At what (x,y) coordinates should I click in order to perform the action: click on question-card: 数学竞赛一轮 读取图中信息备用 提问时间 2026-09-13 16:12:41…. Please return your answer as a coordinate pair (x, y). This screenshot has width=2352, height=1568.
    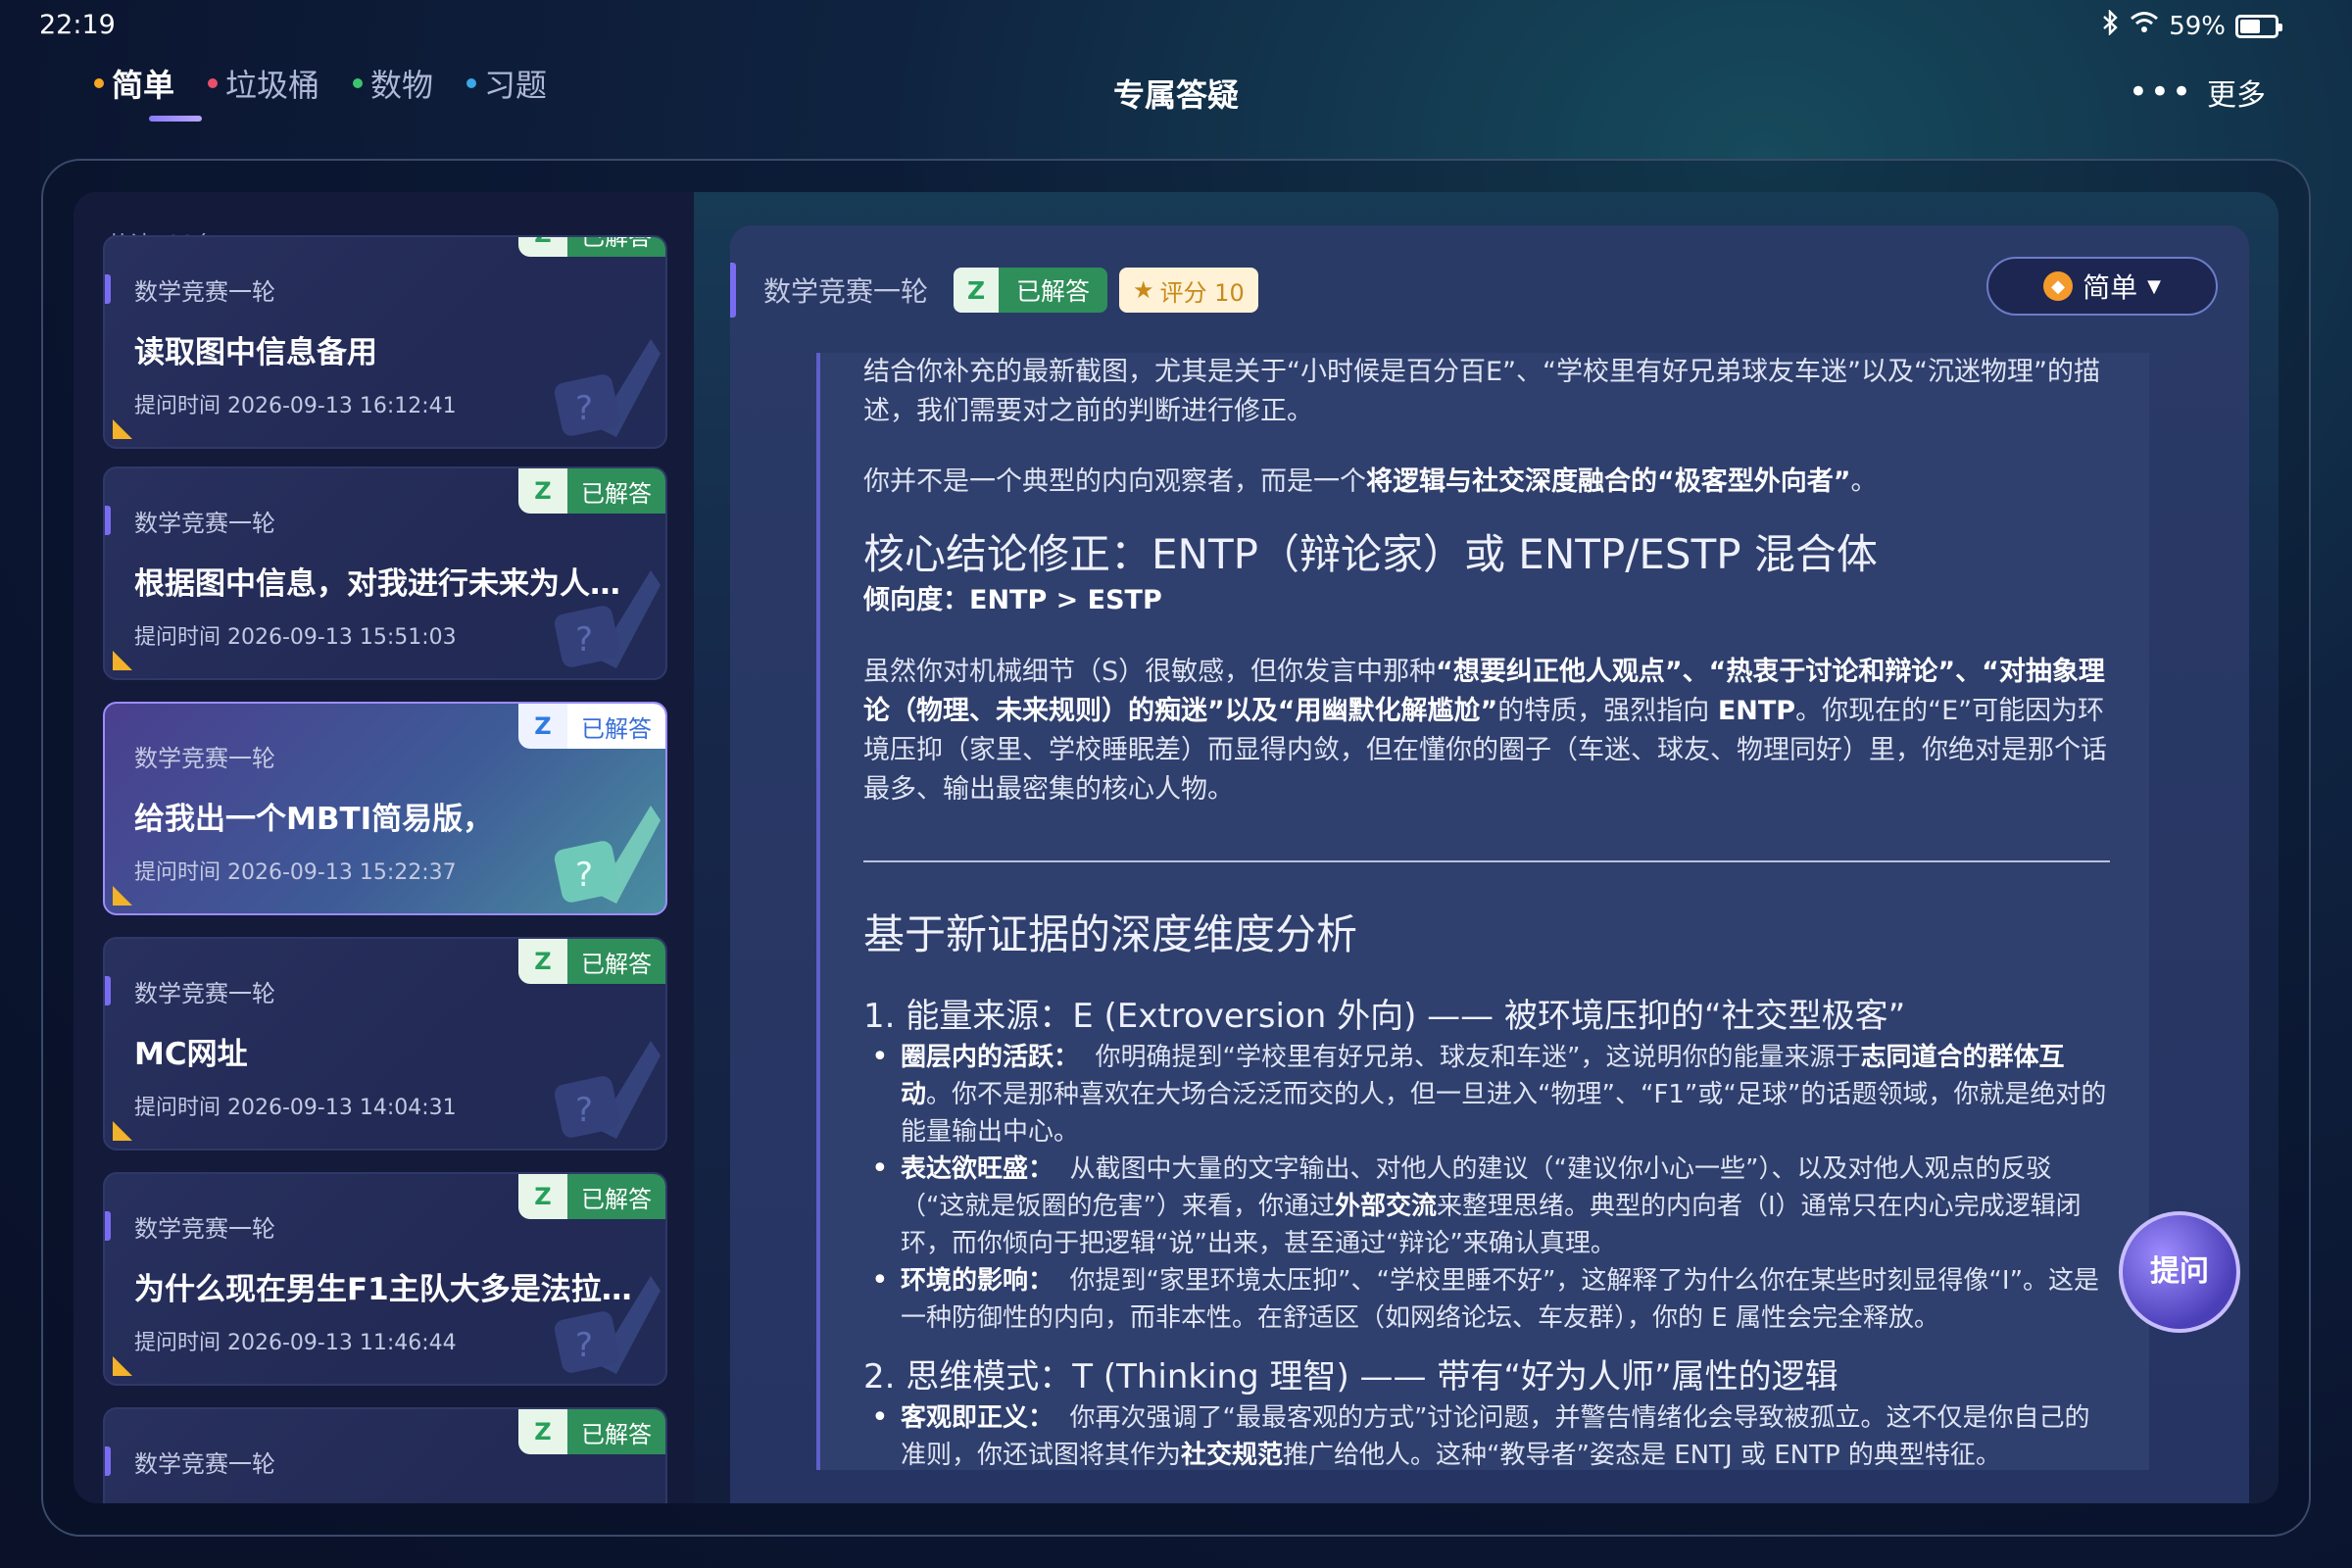
    Looking at the image, I should click on (385, 342).